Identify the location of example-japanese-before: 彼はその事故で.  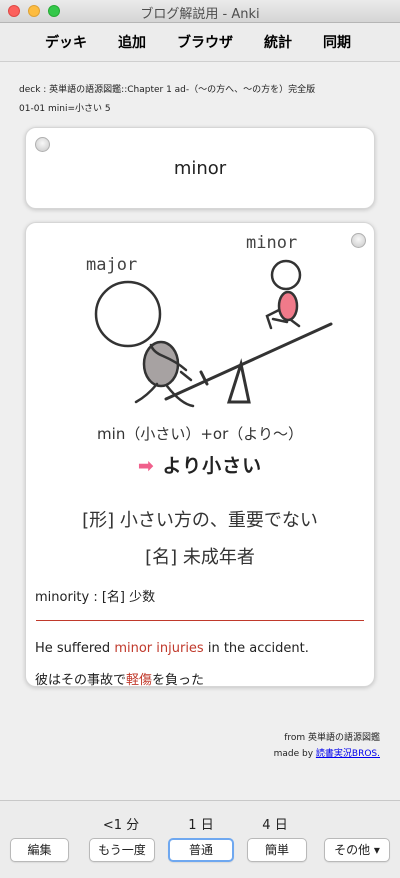
(81, 680).